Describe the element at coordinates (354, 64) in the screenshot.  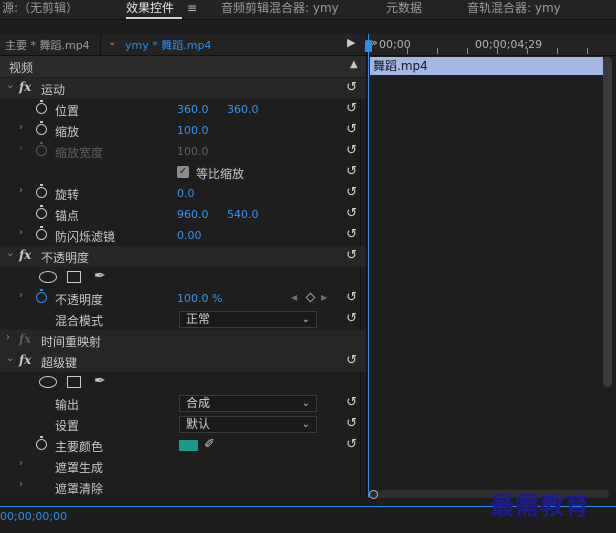
I see `collapse-up-icon: ▲` at that location.